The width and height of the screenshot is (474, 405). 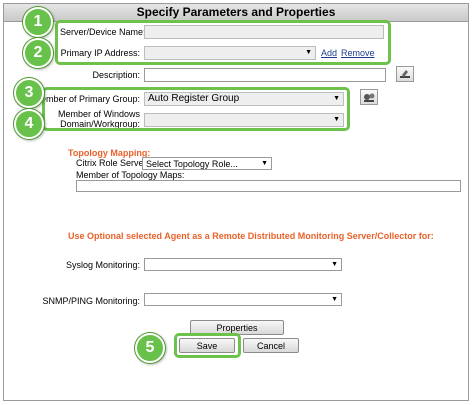 What do you see at coordinates (207, 345) in the screenshot?
I see `highlight-save` at bounding box center [207, 345].